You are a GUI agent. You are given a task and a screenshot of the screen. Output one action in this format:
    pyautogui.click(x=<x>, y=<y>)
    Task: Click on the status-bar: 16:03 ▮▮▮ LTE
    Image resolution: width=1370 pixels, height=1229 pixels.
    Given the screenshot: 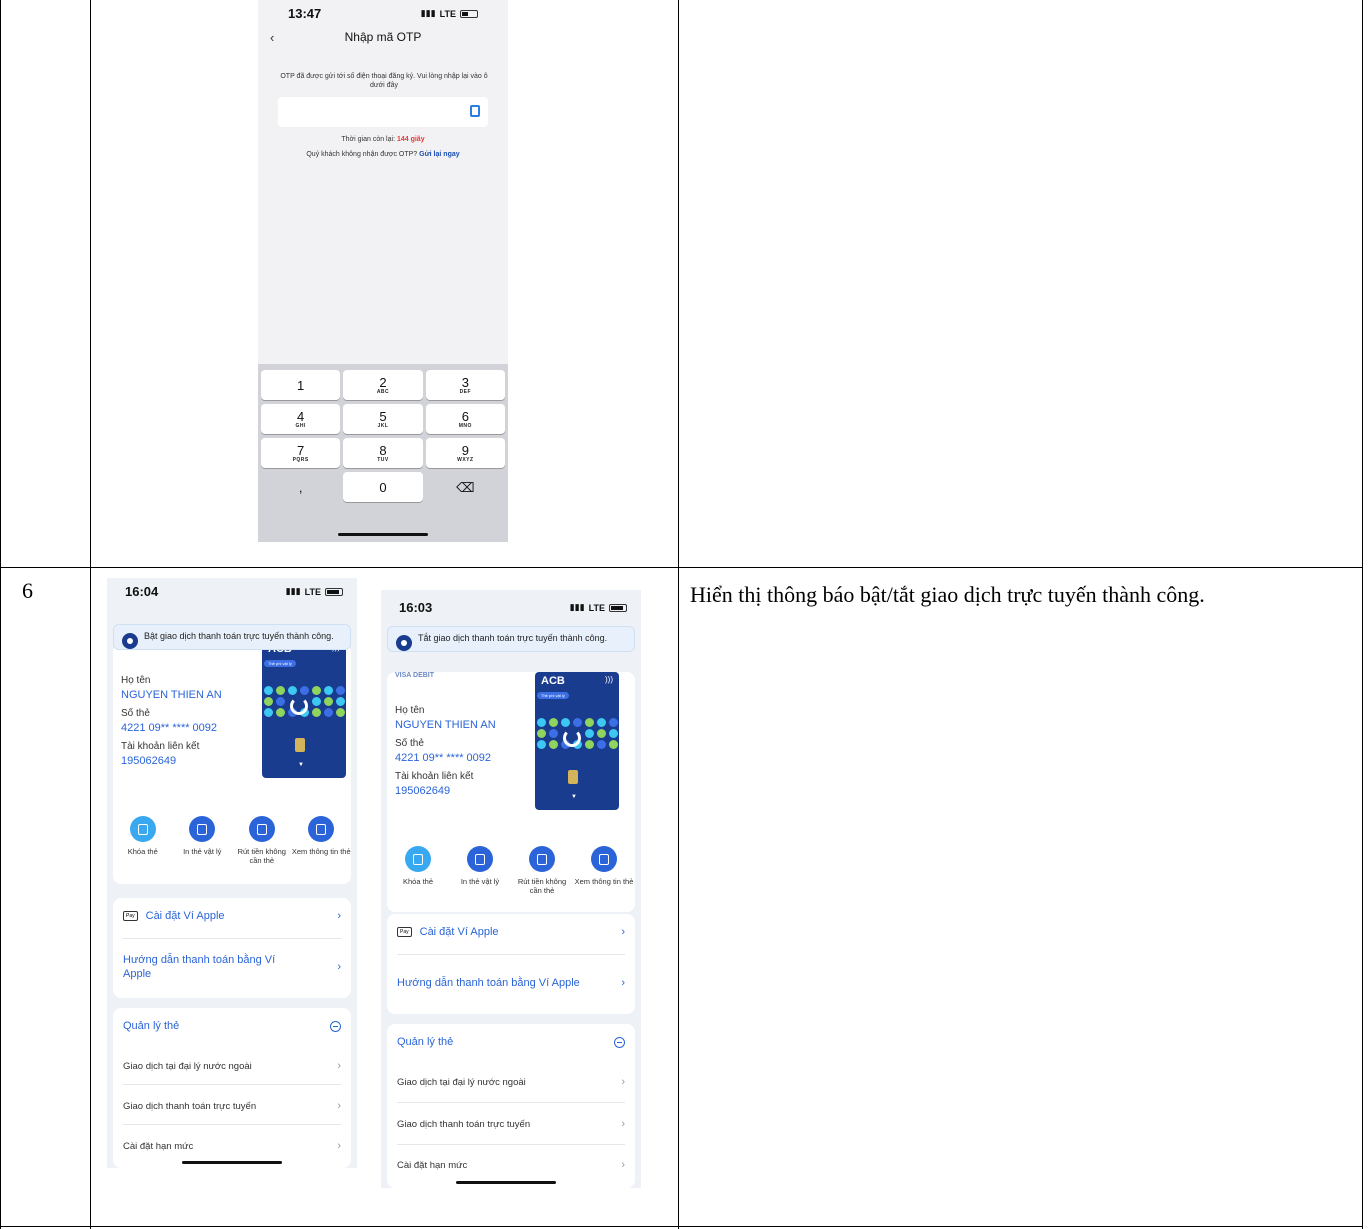 What is the action you would take?
    pyautogui.click(x=511, y=607)
    